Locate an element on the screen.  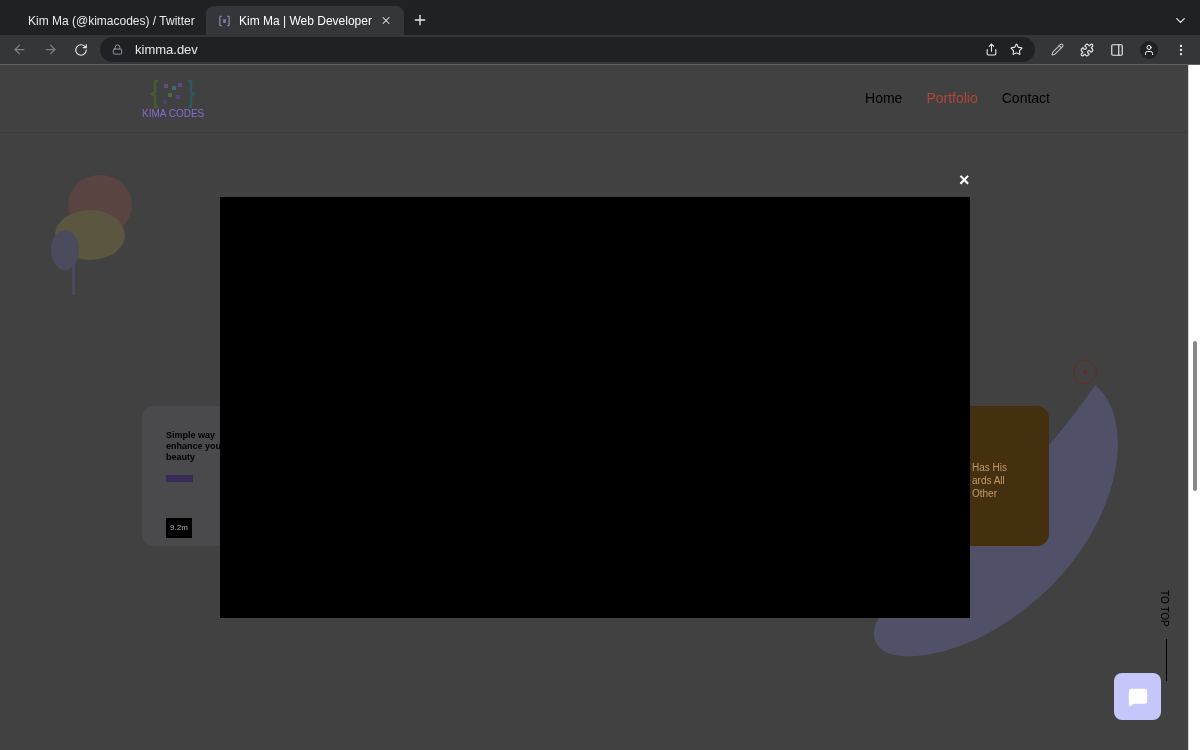
close-button: × is located at coordinates (964, 180).